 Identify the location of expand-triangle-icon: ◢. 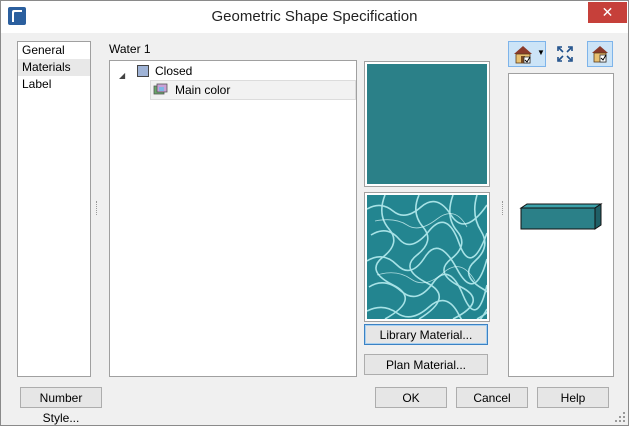
(122, 76).